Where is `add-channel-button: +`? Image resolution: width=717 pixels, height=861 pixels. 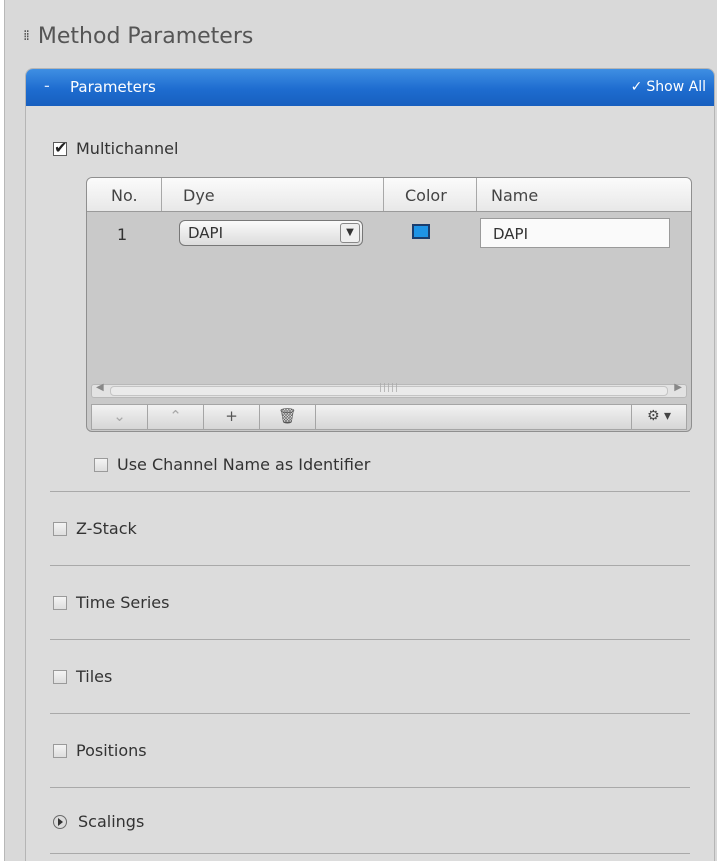
add-channel-button: + is located at coordinates (232, 417).